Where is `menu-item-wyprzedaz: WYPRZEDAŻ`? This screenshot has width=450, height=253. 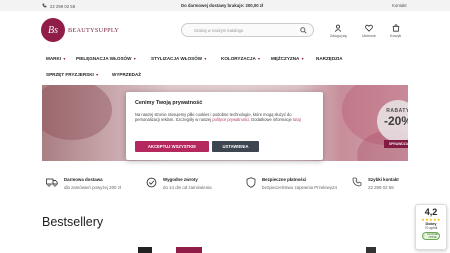
menu-item-wyprzedaz: WYPRZEDAŻ is located at coordinates (126, 74).